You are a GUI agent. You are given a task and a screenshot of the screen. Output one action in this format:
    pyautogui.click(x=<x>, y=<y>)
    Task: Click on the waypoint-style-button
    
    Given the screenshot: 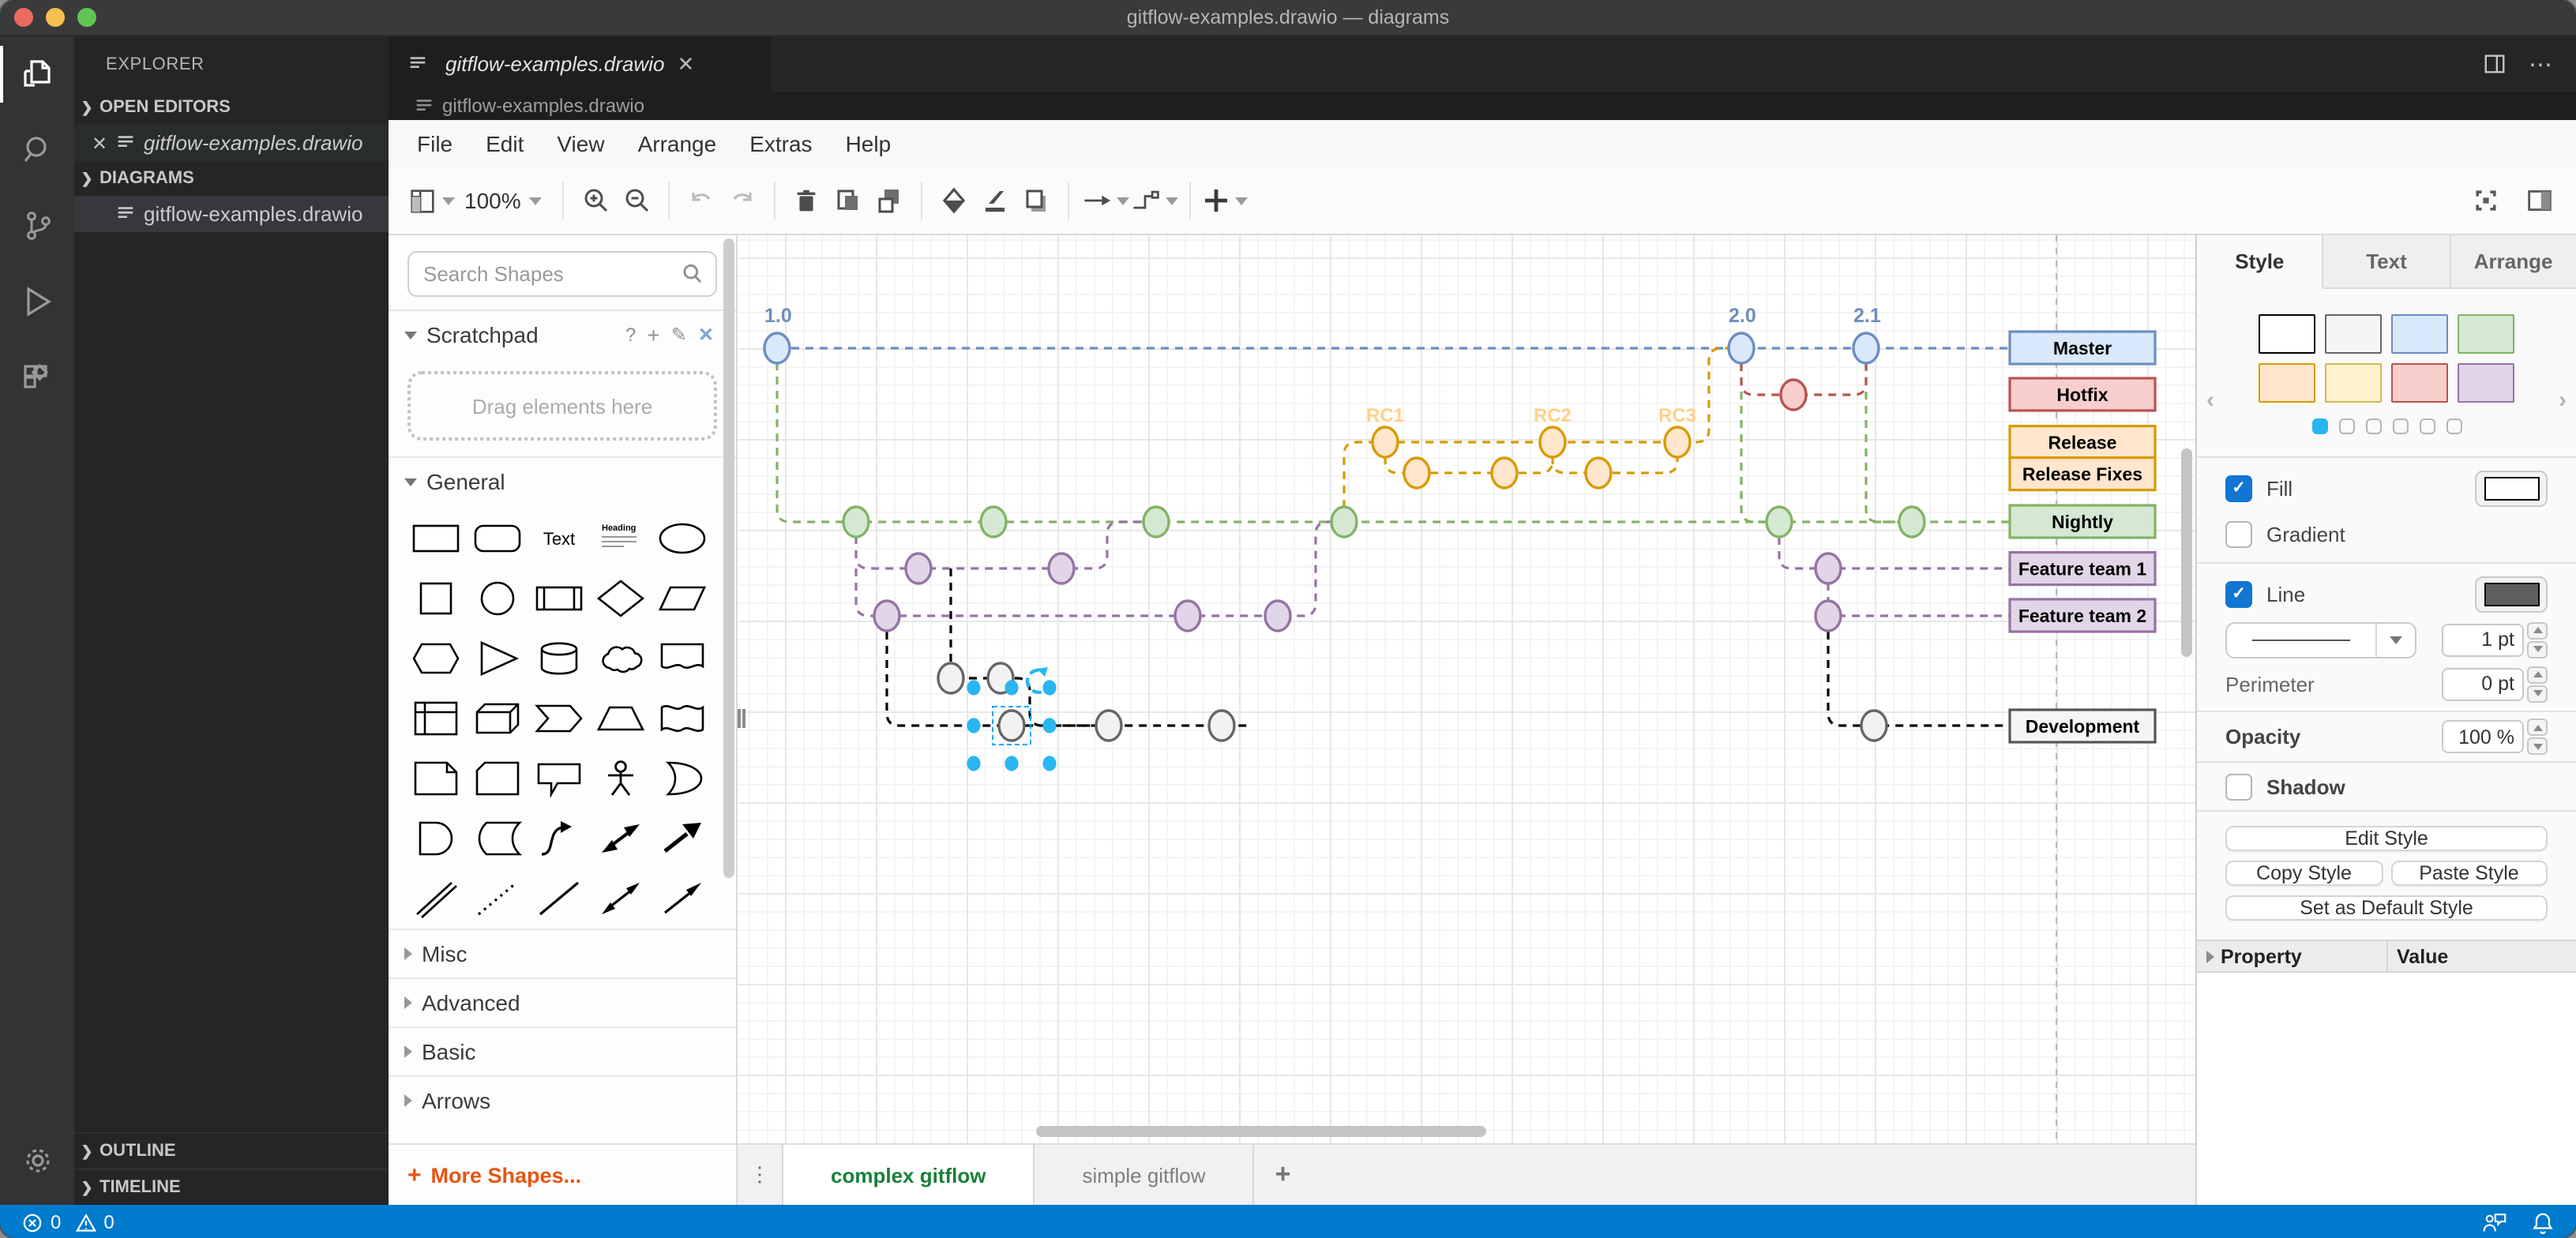 What is the action you would take?
    pyautogui.click(x=1153, y=201)
    